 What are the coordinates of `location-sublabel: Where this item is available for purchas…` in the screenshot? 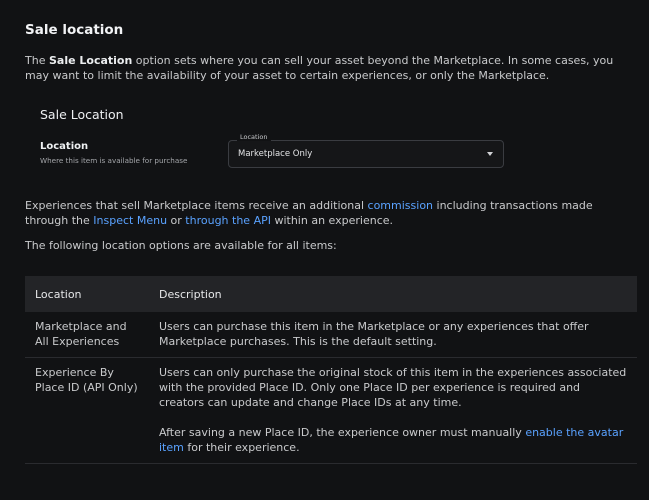 It's located at (114, 160).